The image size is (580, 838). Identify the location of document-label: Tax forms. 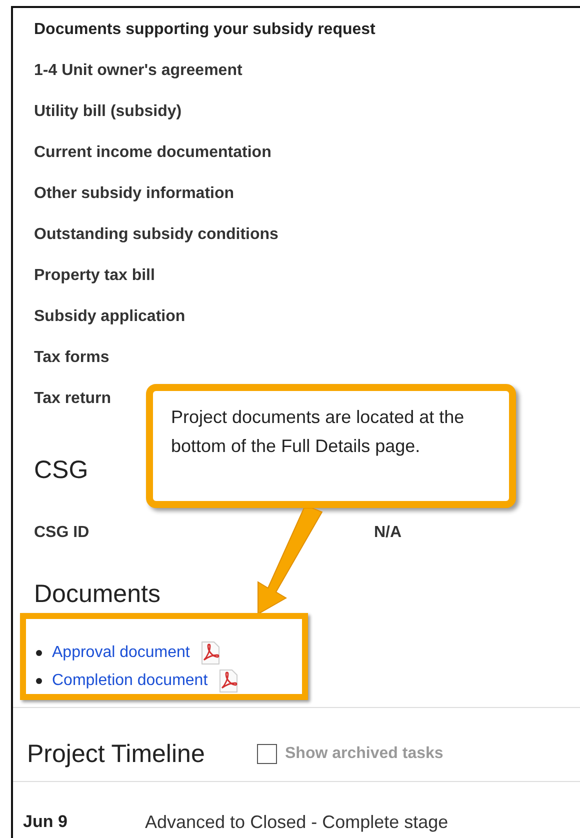
(72, 357).